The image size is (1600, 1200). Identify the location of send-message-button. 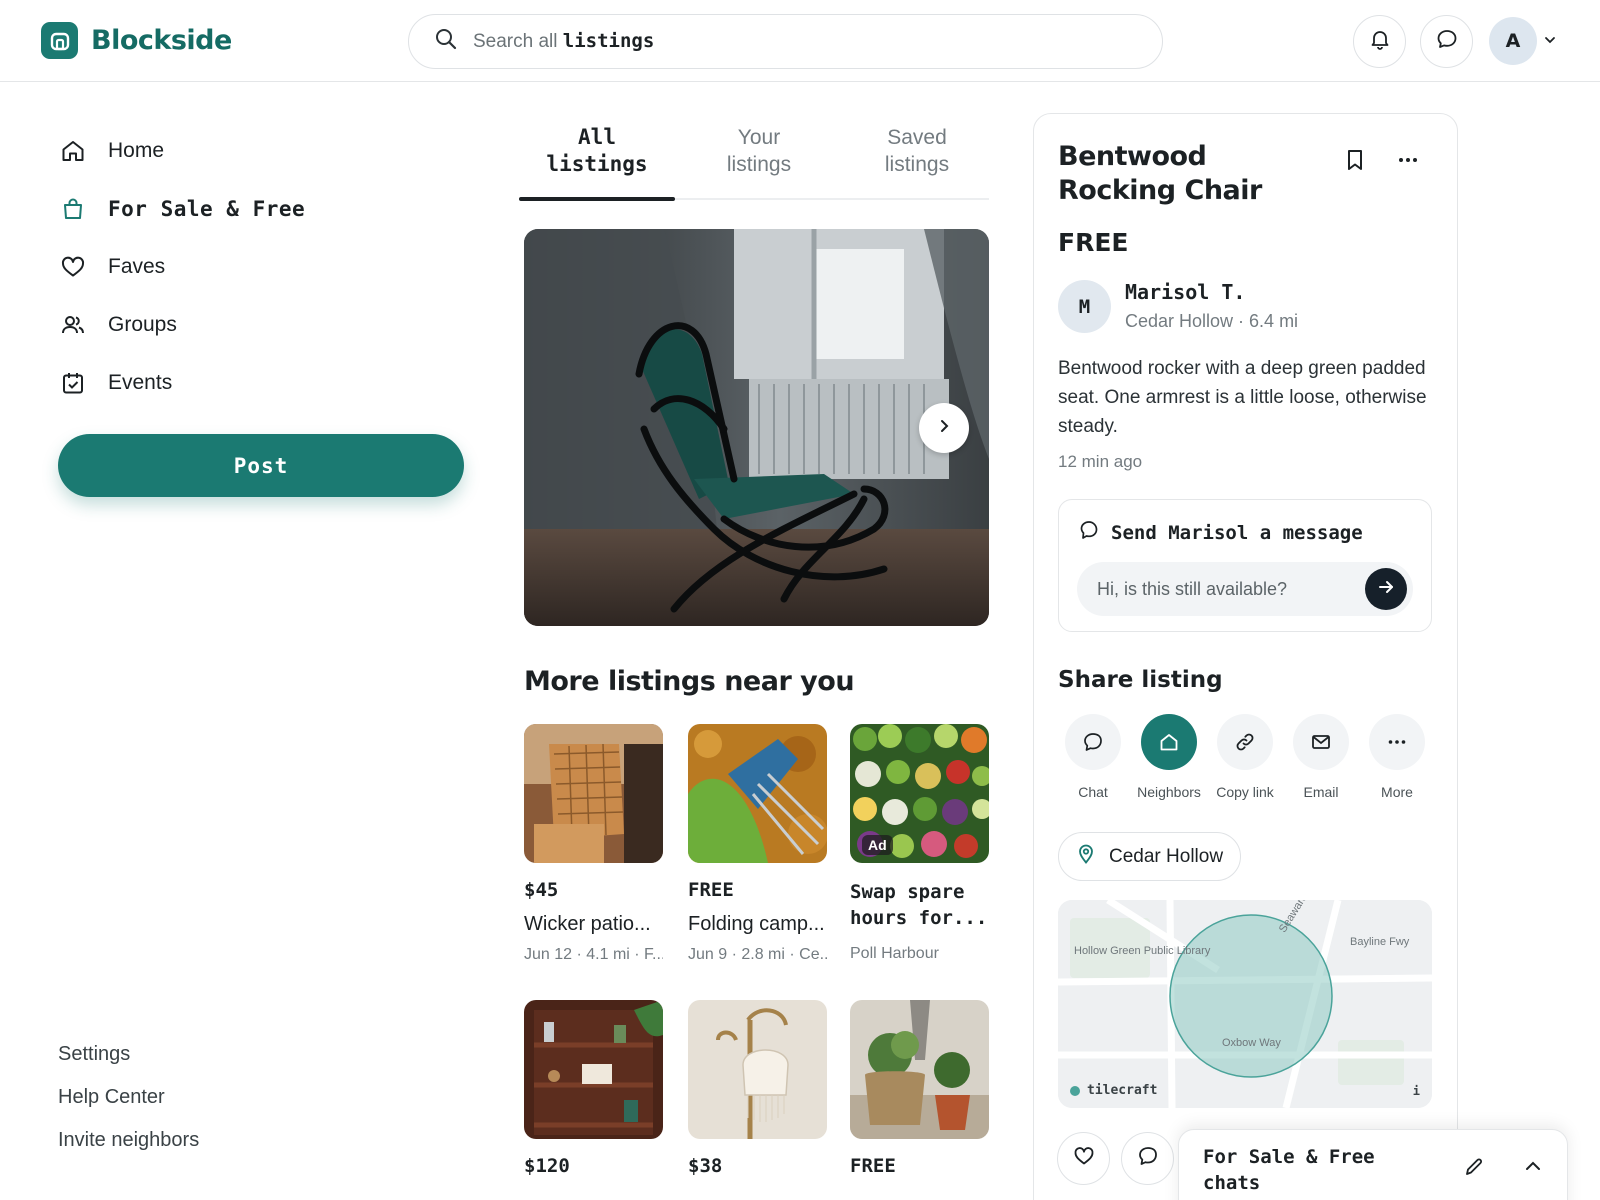
(1386, 589).